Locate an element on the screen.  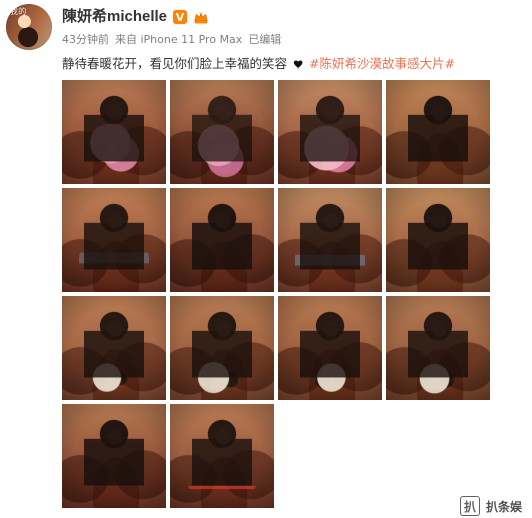
post-meta: 43分钟前 来自 iPhone 11 Pro Max 已编辑 is located at coordinates (292, 40).